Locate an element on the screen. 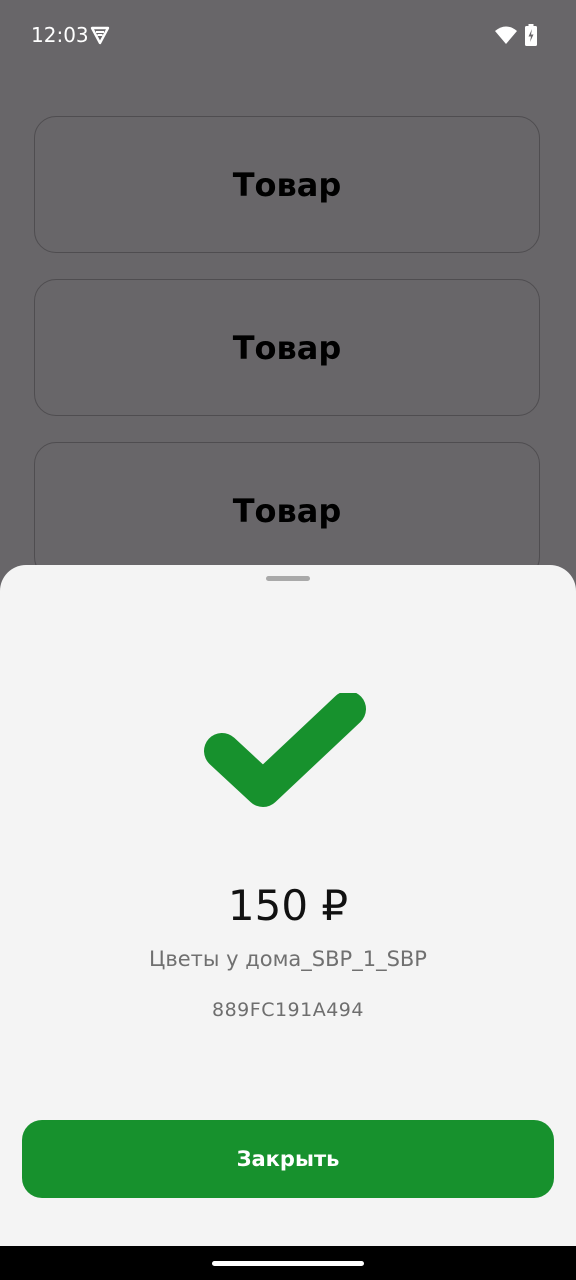 This screenshot has width=576, height=1280. merchant-name: Цветы у дома_SBP_1_SBP is located at coordinates (288, 959).